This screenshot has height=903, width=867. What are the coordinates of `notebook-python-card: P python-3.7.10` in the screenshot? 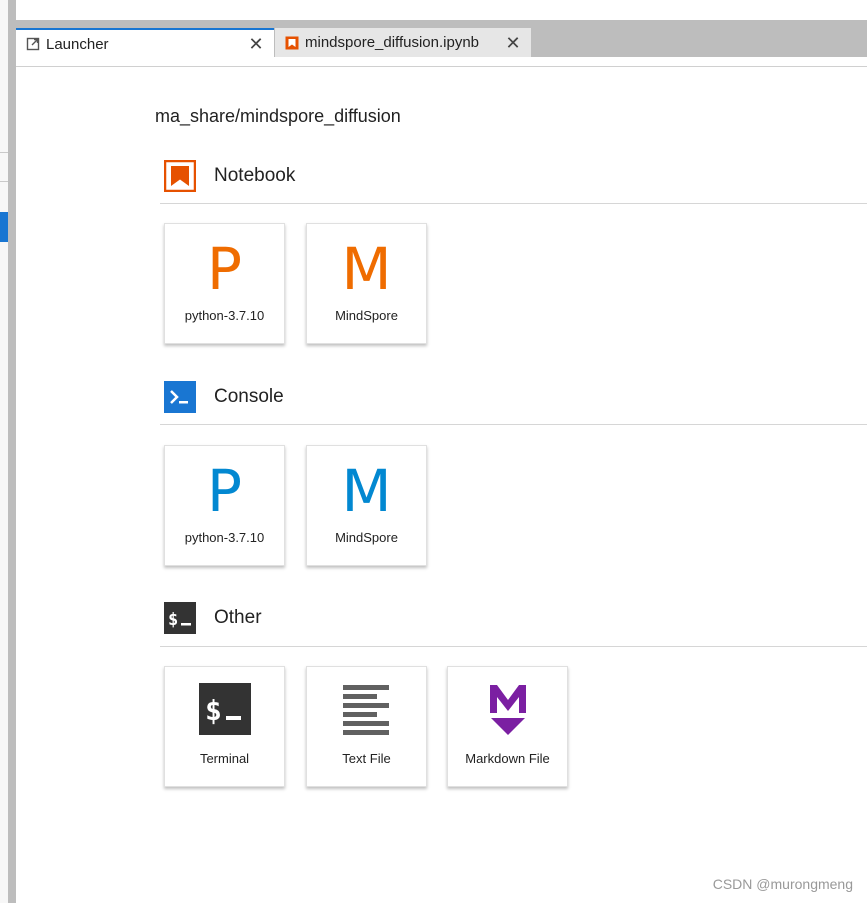 It's located at (224, 283).